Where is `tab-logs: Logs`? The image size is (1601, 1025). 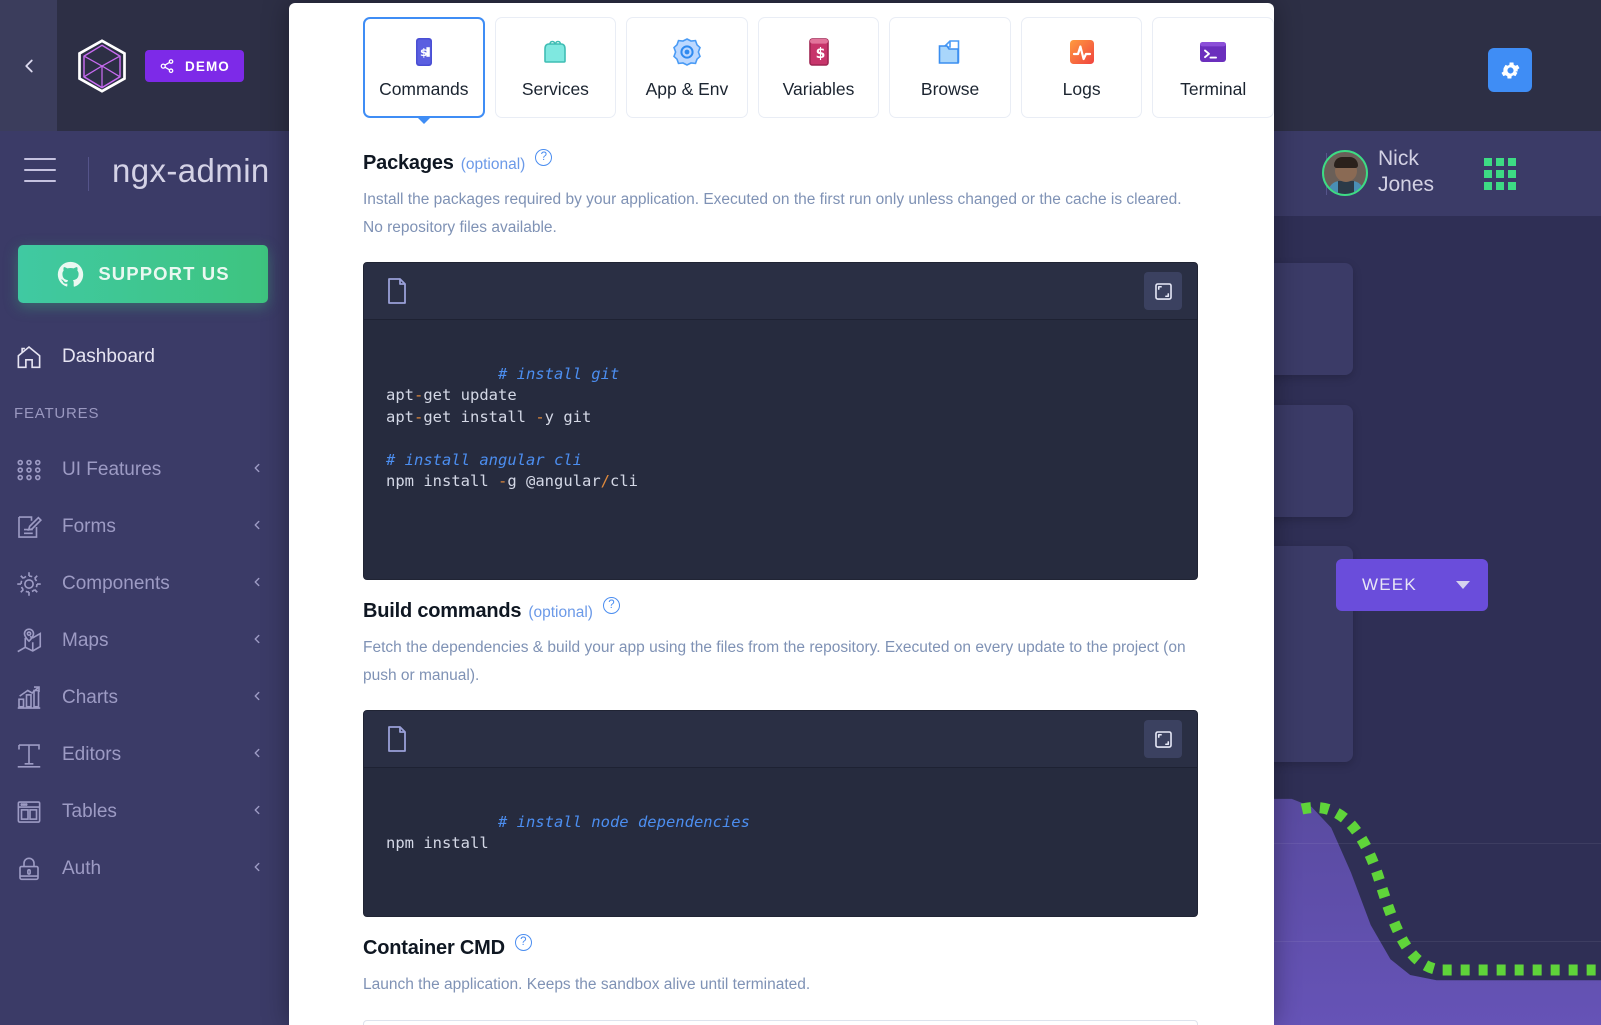
tab-logs: Logs is located at coordinates (1081, 67).